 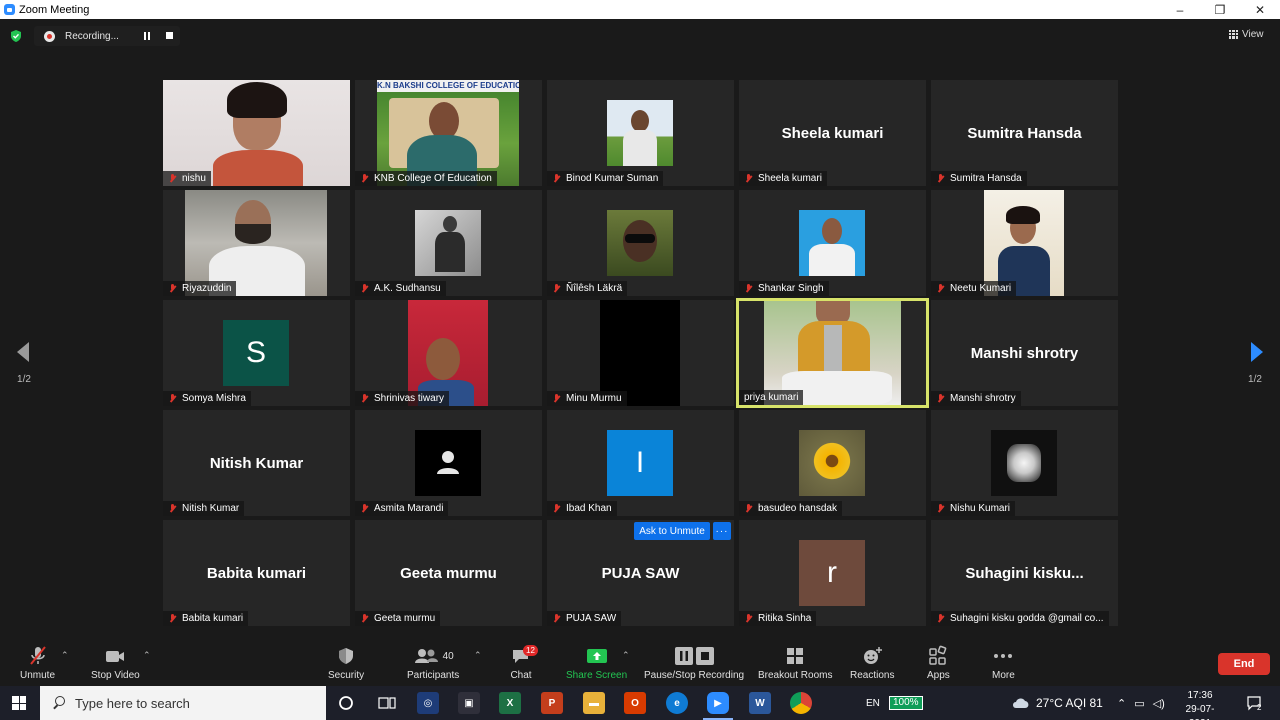 What do you see at coordinates (147, 655) in the screenshot?
I see `video-options-caret-icon: ⌃` at bounding box center [147, 655].